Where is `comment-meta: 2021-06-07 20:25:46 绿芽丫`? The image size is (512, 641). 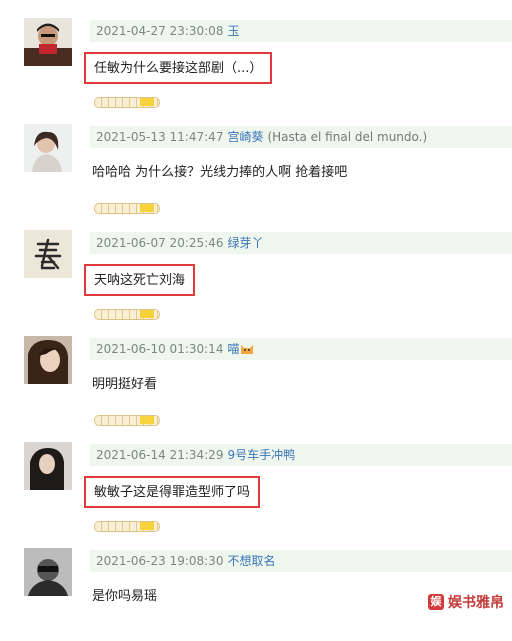
comment-meta: 2021-06-07 20:25:46 绿芽丫 is located at coordinates (301, 243).